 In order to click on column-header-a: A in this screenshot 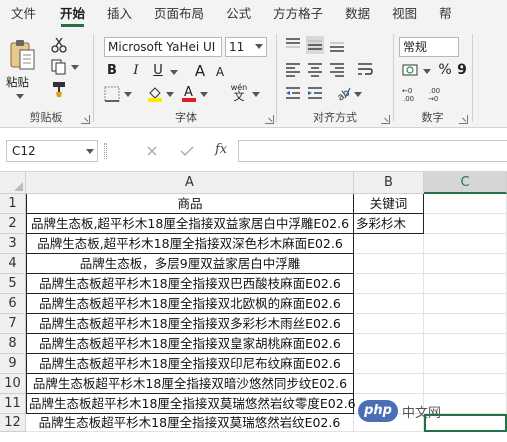, I will do `click(190, 183)`.